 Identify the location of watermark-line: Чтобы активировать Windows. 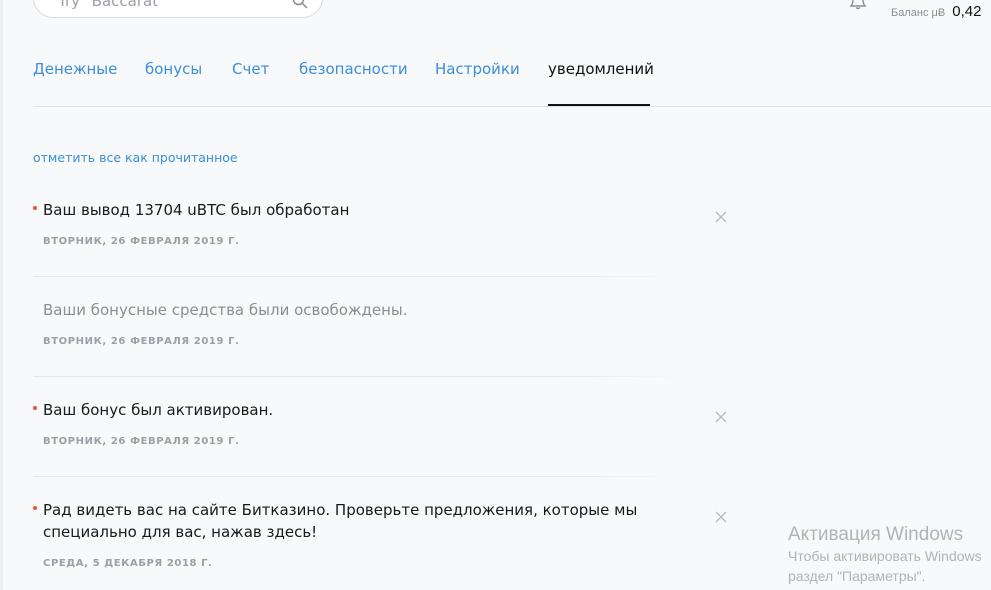
(885, 556).